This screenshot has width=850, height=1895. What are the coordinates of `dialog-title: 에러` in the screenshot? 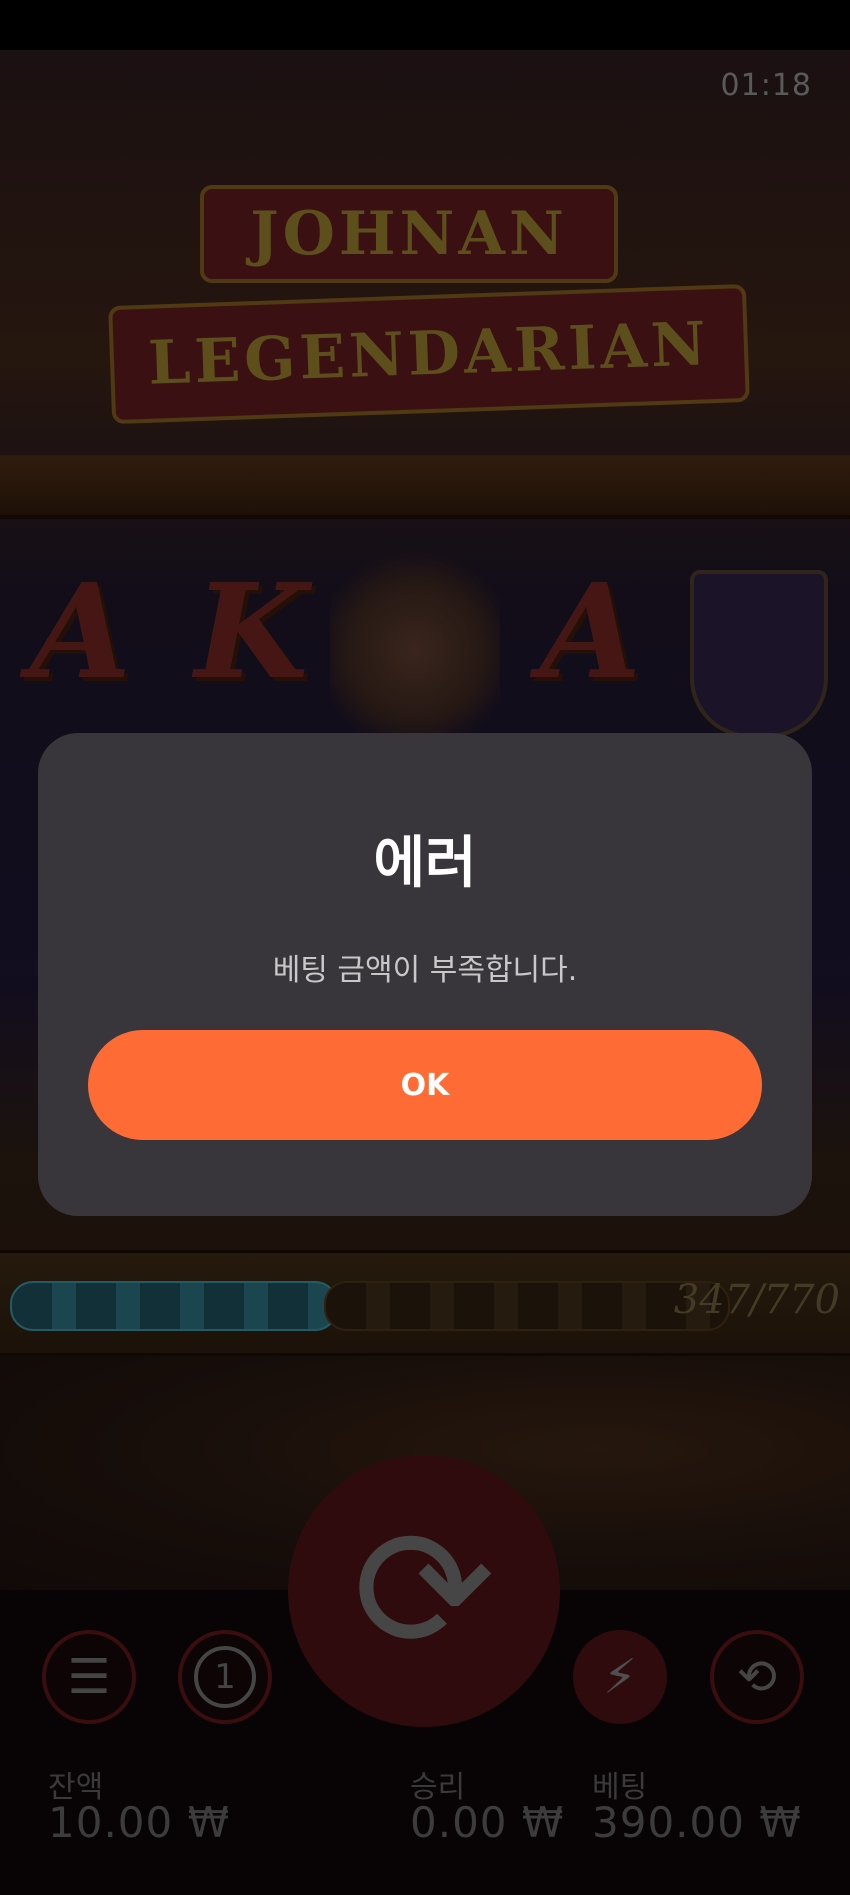 It's located at (425, 863).